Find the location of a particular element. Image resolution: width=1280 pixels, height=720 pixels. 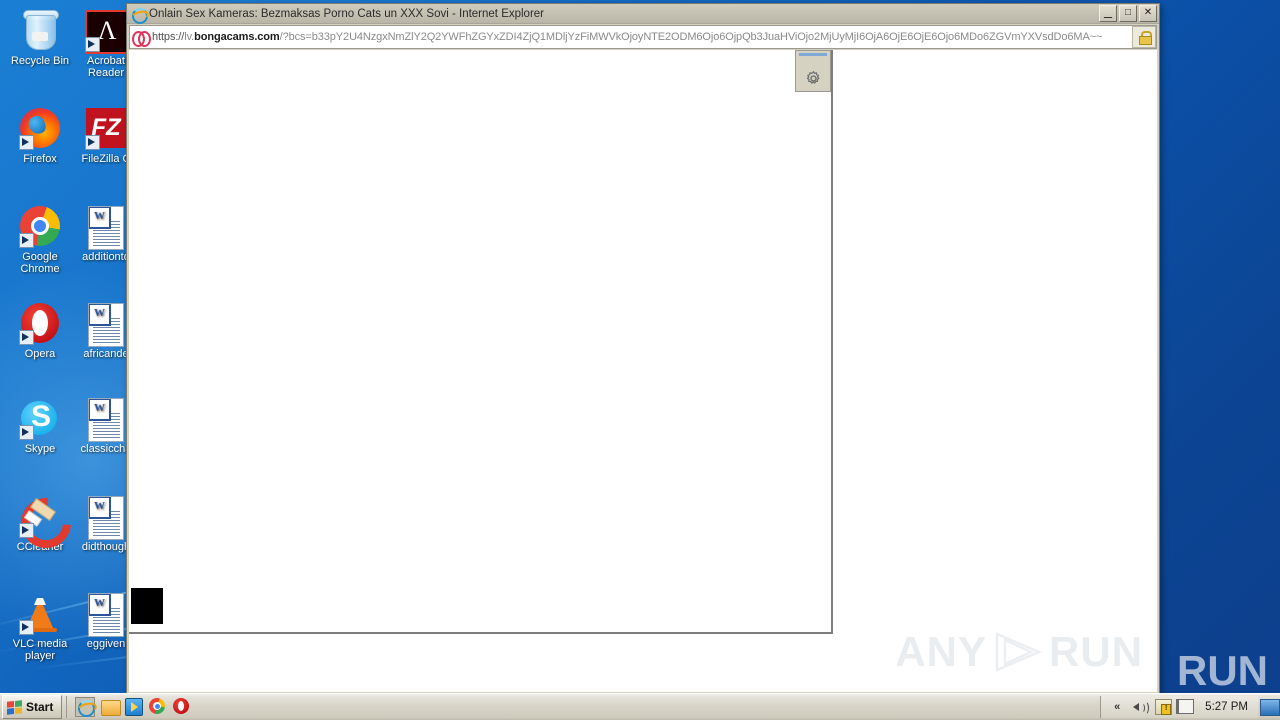

desktop-icon-recycle-bin: Recycle Bin is located at coordinates (40, 38).